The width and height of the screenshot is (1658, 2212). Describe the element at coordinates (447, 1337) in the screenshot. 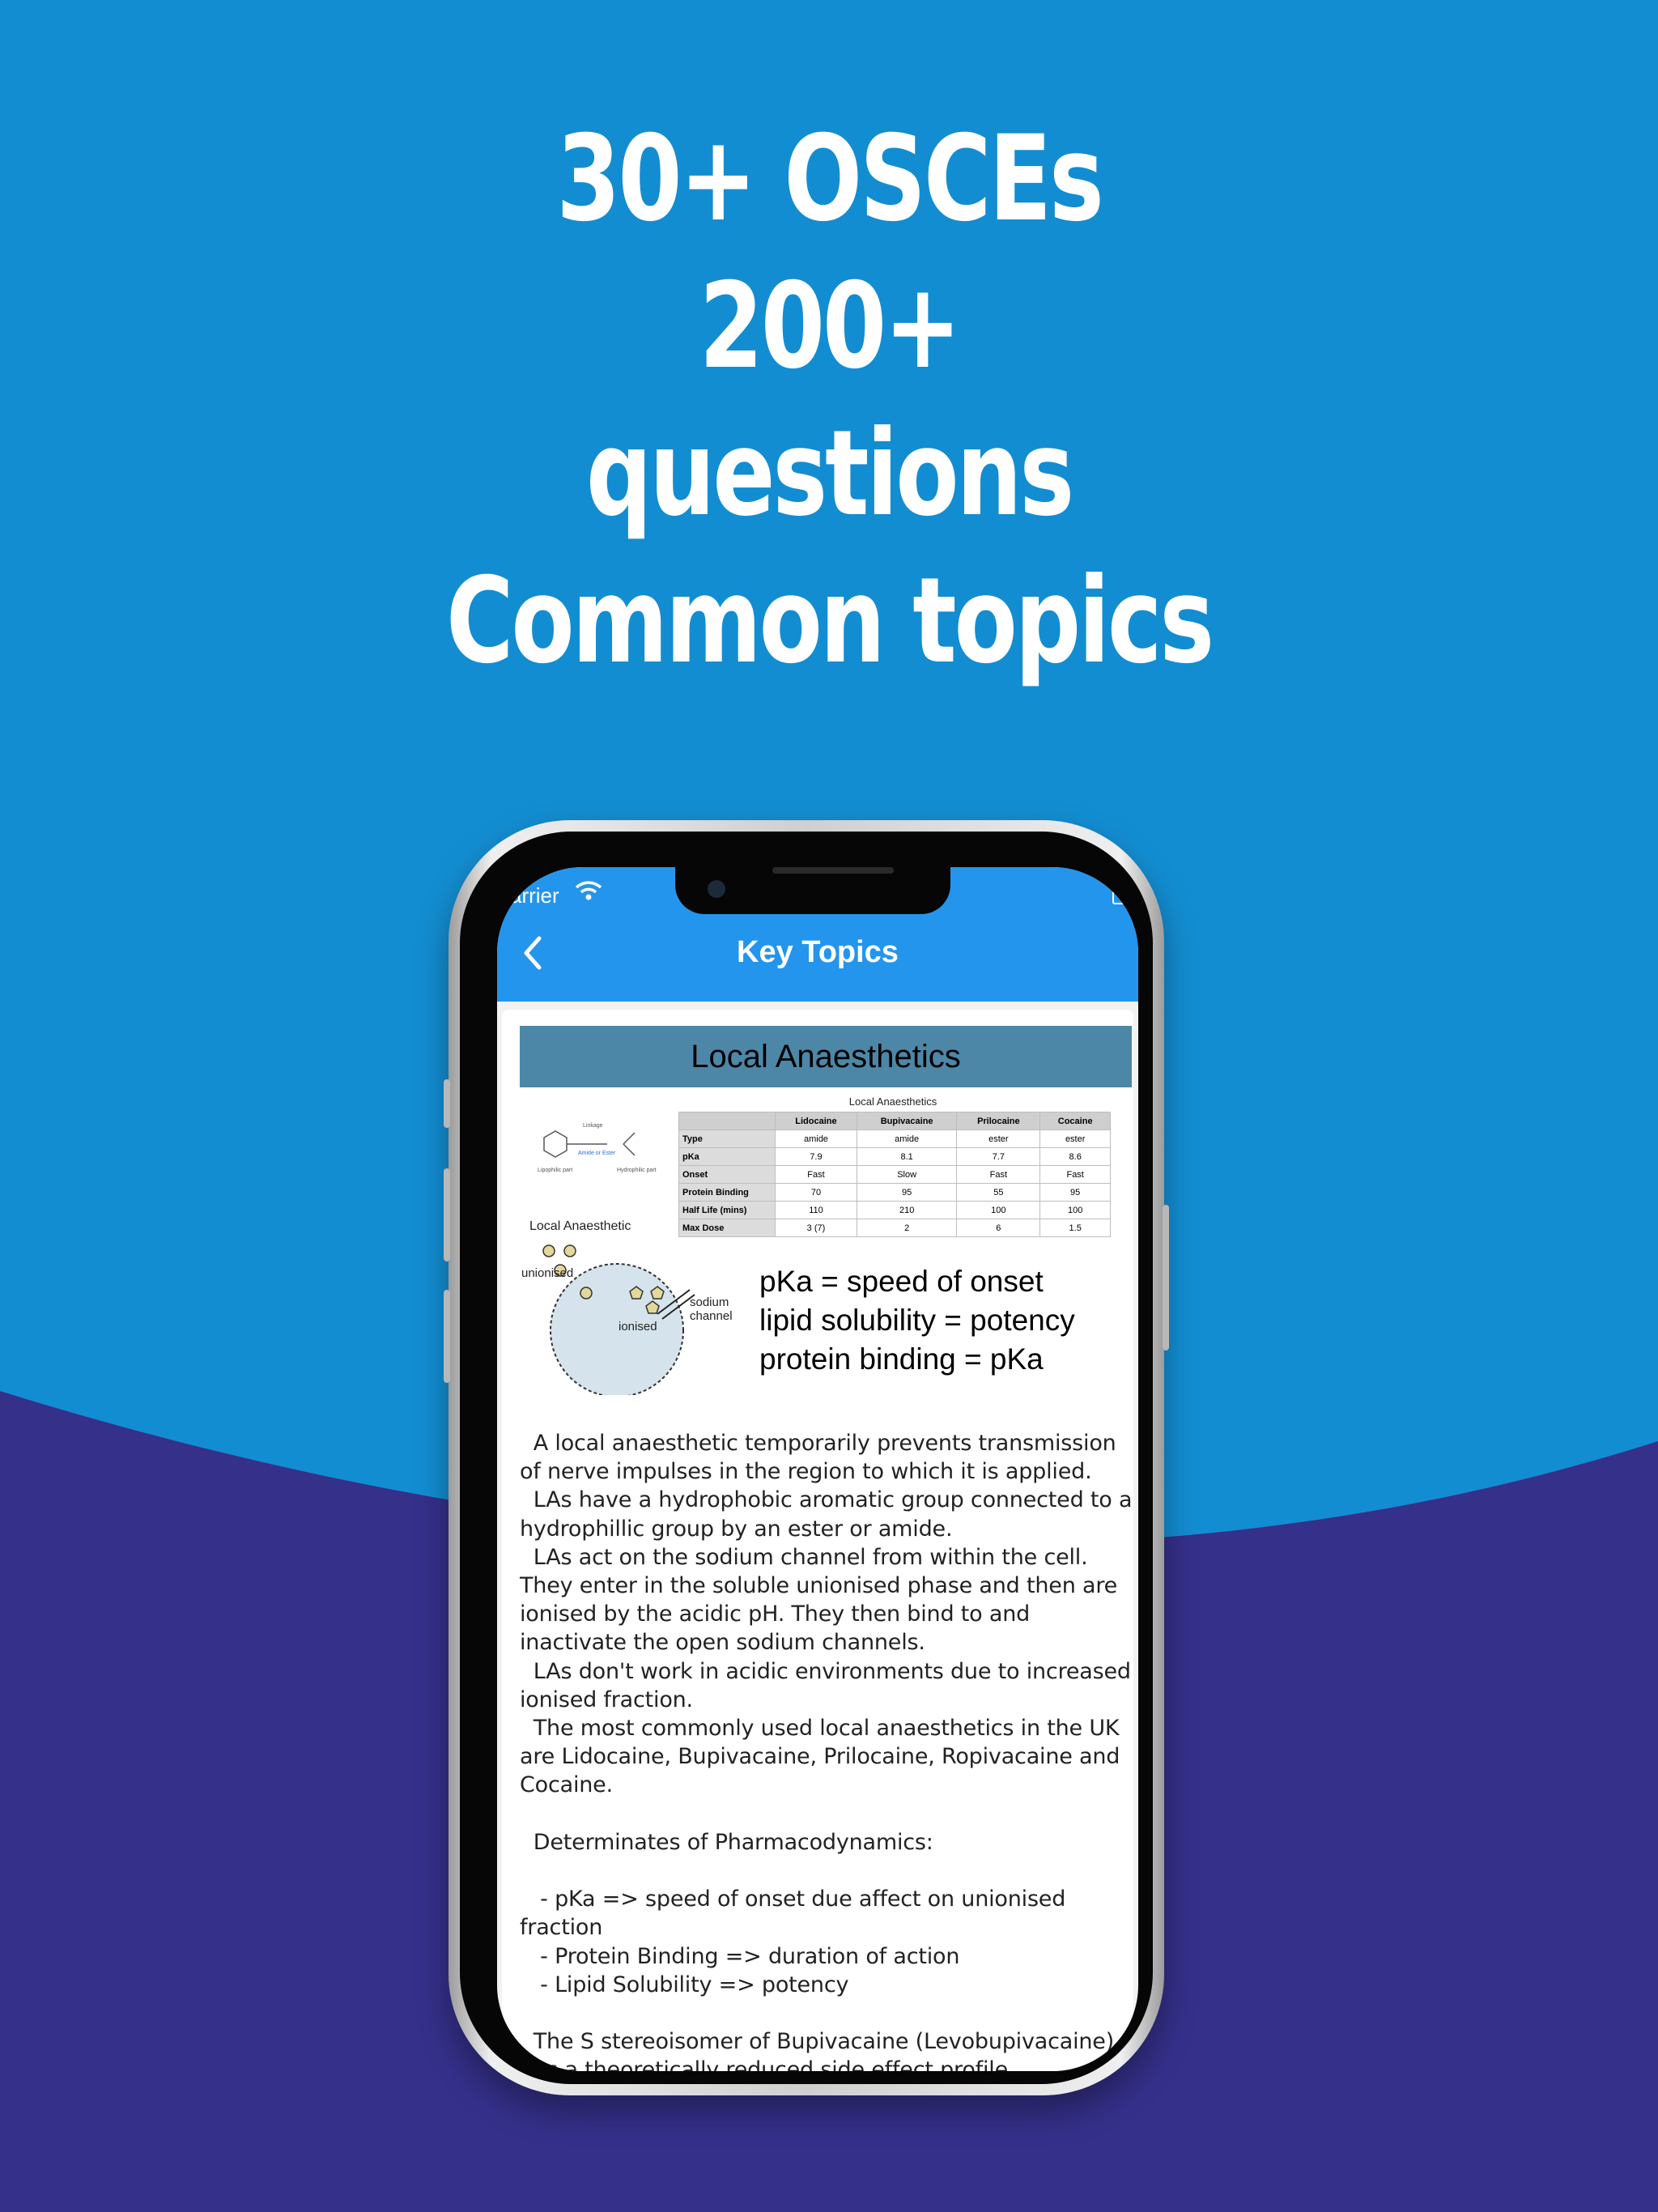

I see `volume-down-button` at that location.